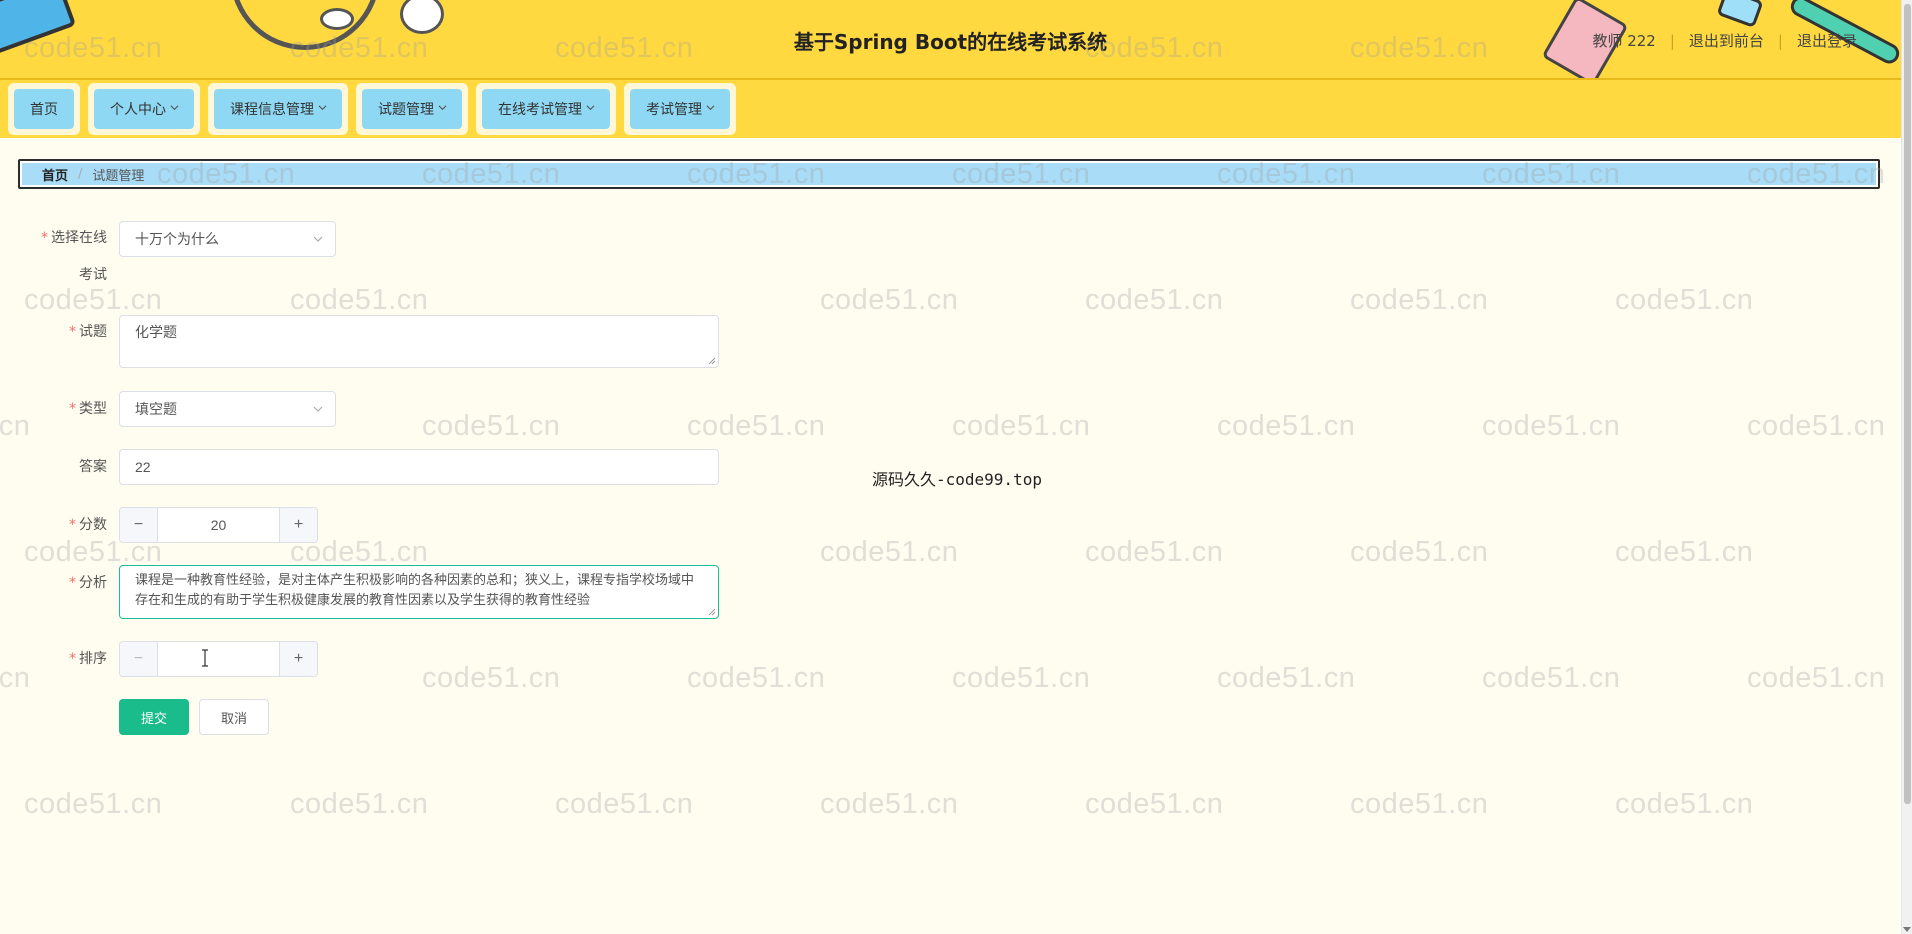 This screenshot has height=934, width=1912. I want to click on scroll-down-arrow-icon, so click(1907, 929).